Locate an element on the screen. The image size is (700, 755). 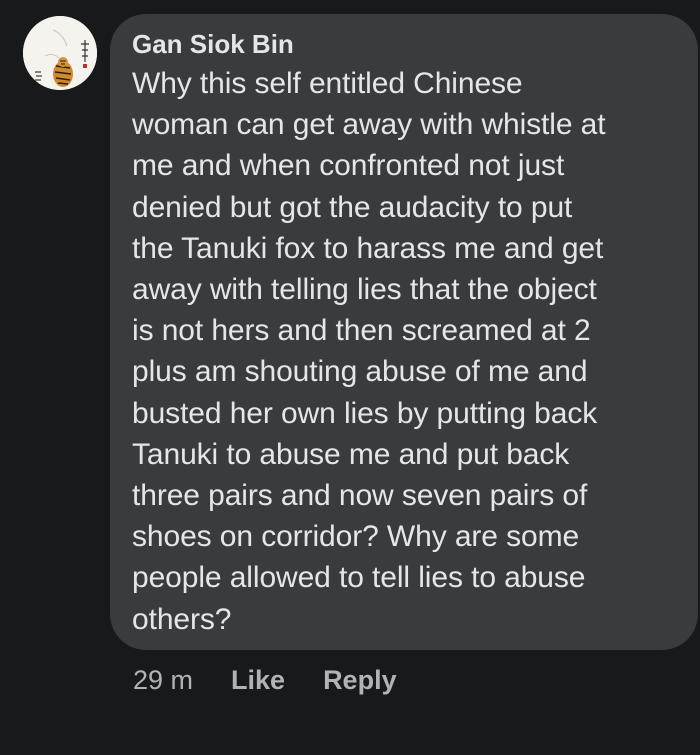
comment-line: the Tanuki fox to harass me and get is located at coordinates (368, 248).